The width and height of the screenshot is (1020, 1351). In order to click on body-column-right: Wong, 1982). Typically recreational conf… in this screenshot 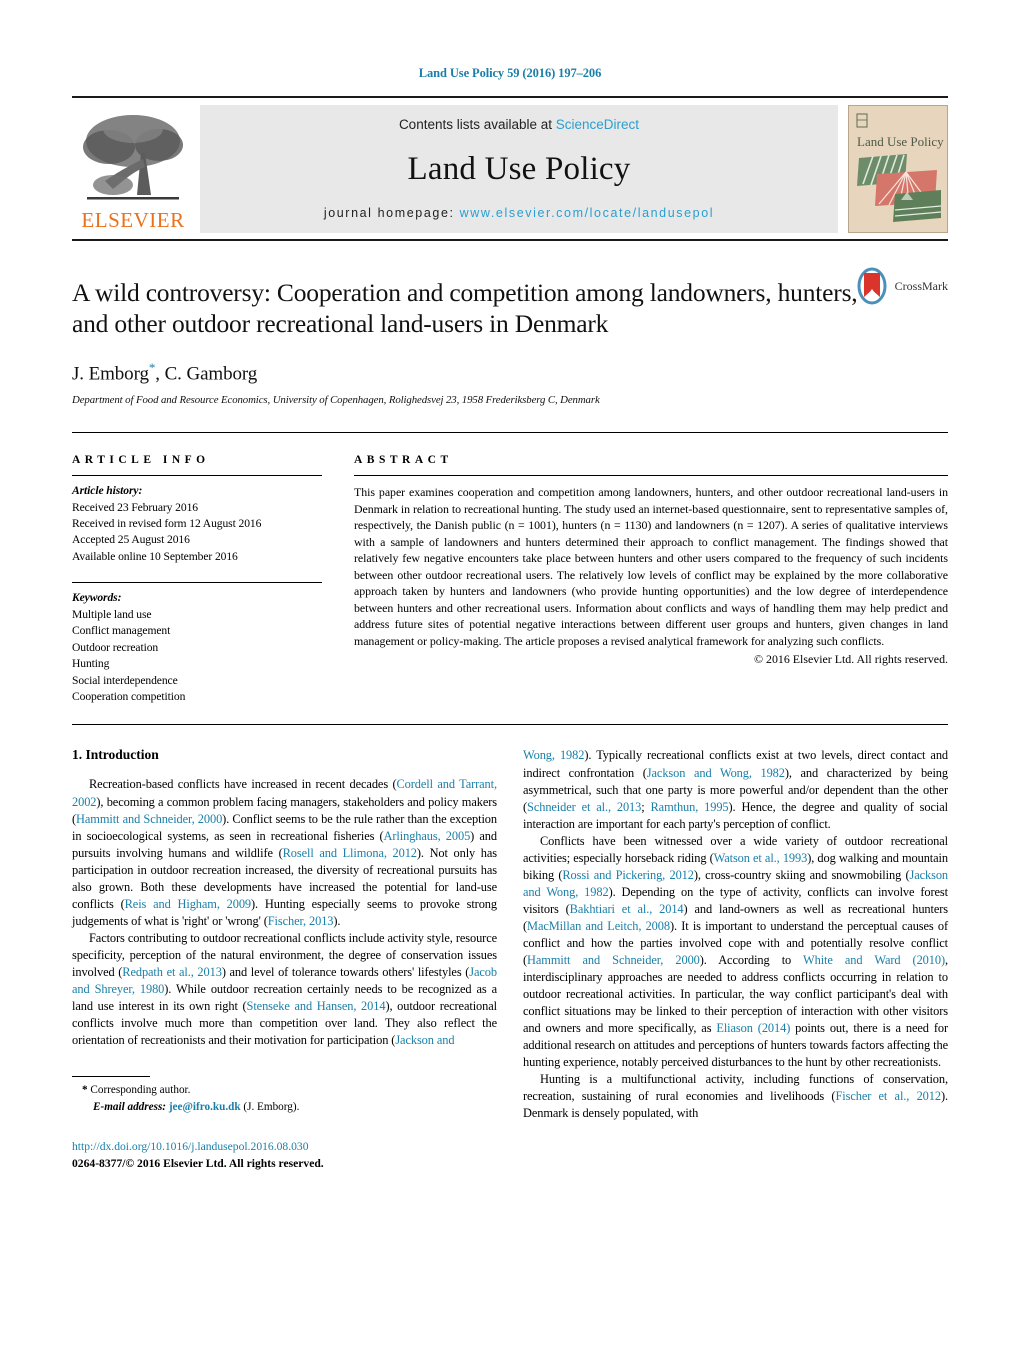, I will do `click(735, 959)`.